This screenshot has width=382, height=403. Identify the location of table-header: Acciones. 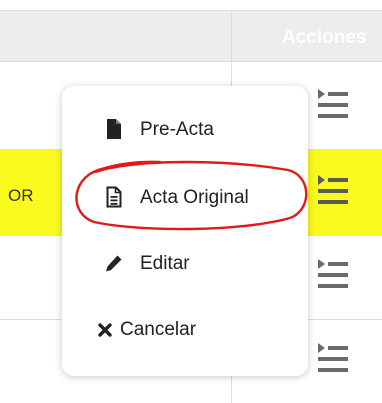
(191, 36).